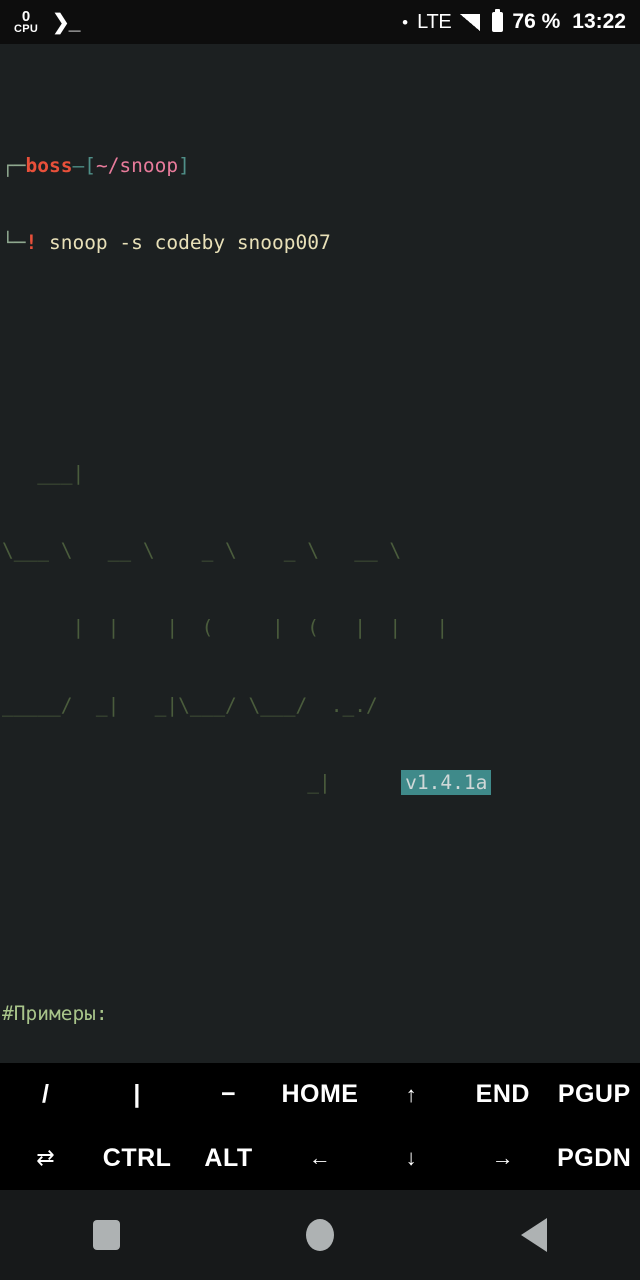  I want to click on ascii-banner-line-2: \___ \ __ \ _ \ _ \ __ \, so click(202, 551).